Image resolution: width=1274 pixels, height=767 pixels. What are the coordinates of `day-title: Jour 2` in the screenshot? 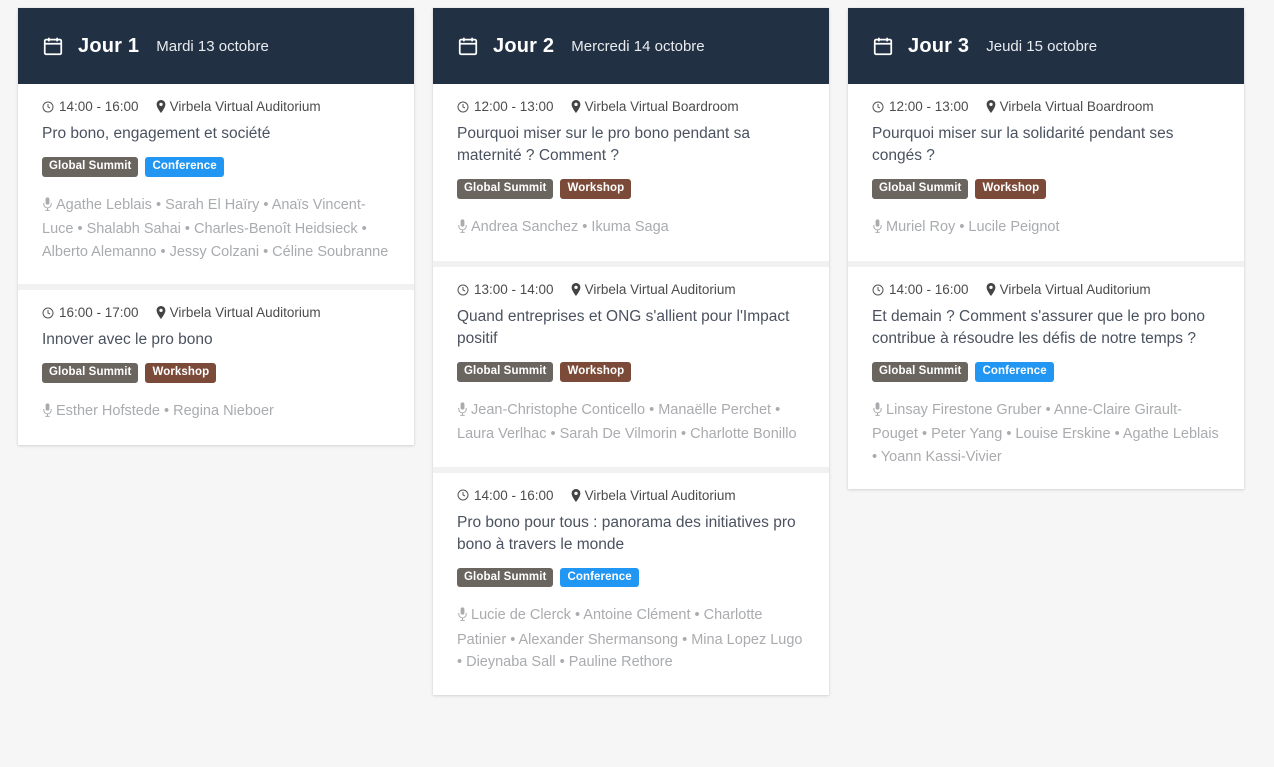 It's located at (524, 45).